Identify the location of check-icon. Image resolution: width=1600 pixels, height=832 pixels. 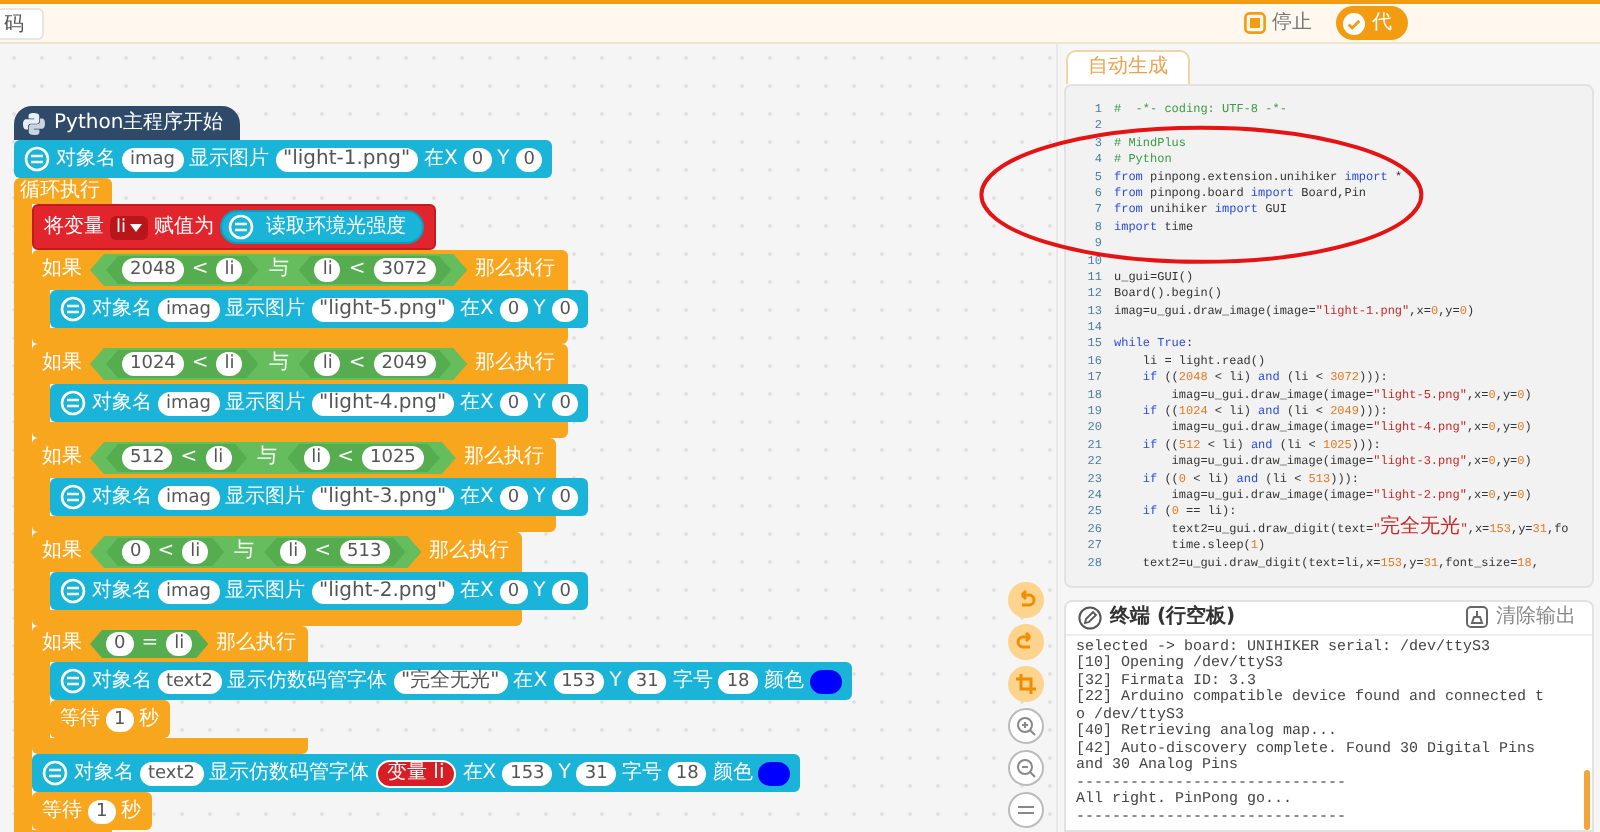
(1354, 23).